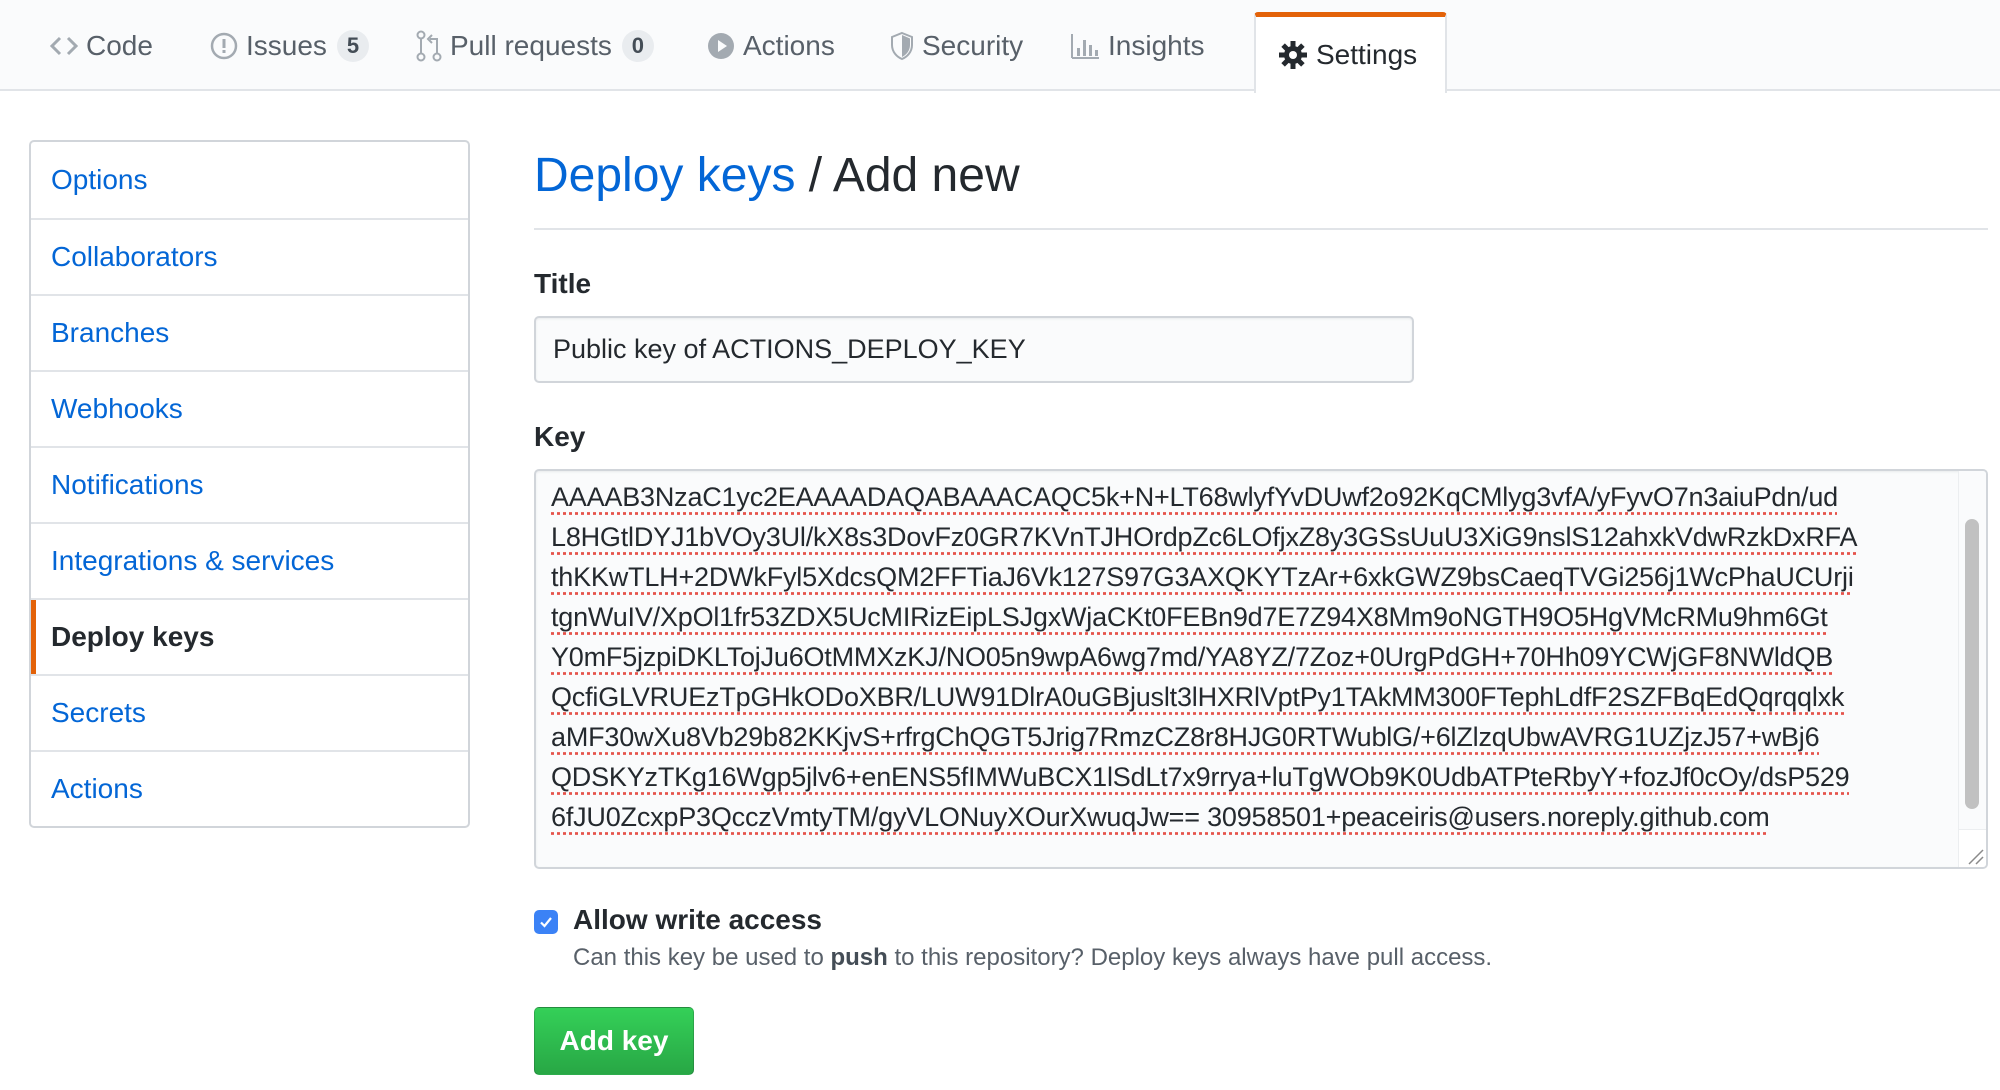 Image resolution: width=2000 pixels, height=1090 pixels. Describe the element at coordinates (249, 332) in the screenshot. I see `sidebar-item-branches: Branches` at that location.